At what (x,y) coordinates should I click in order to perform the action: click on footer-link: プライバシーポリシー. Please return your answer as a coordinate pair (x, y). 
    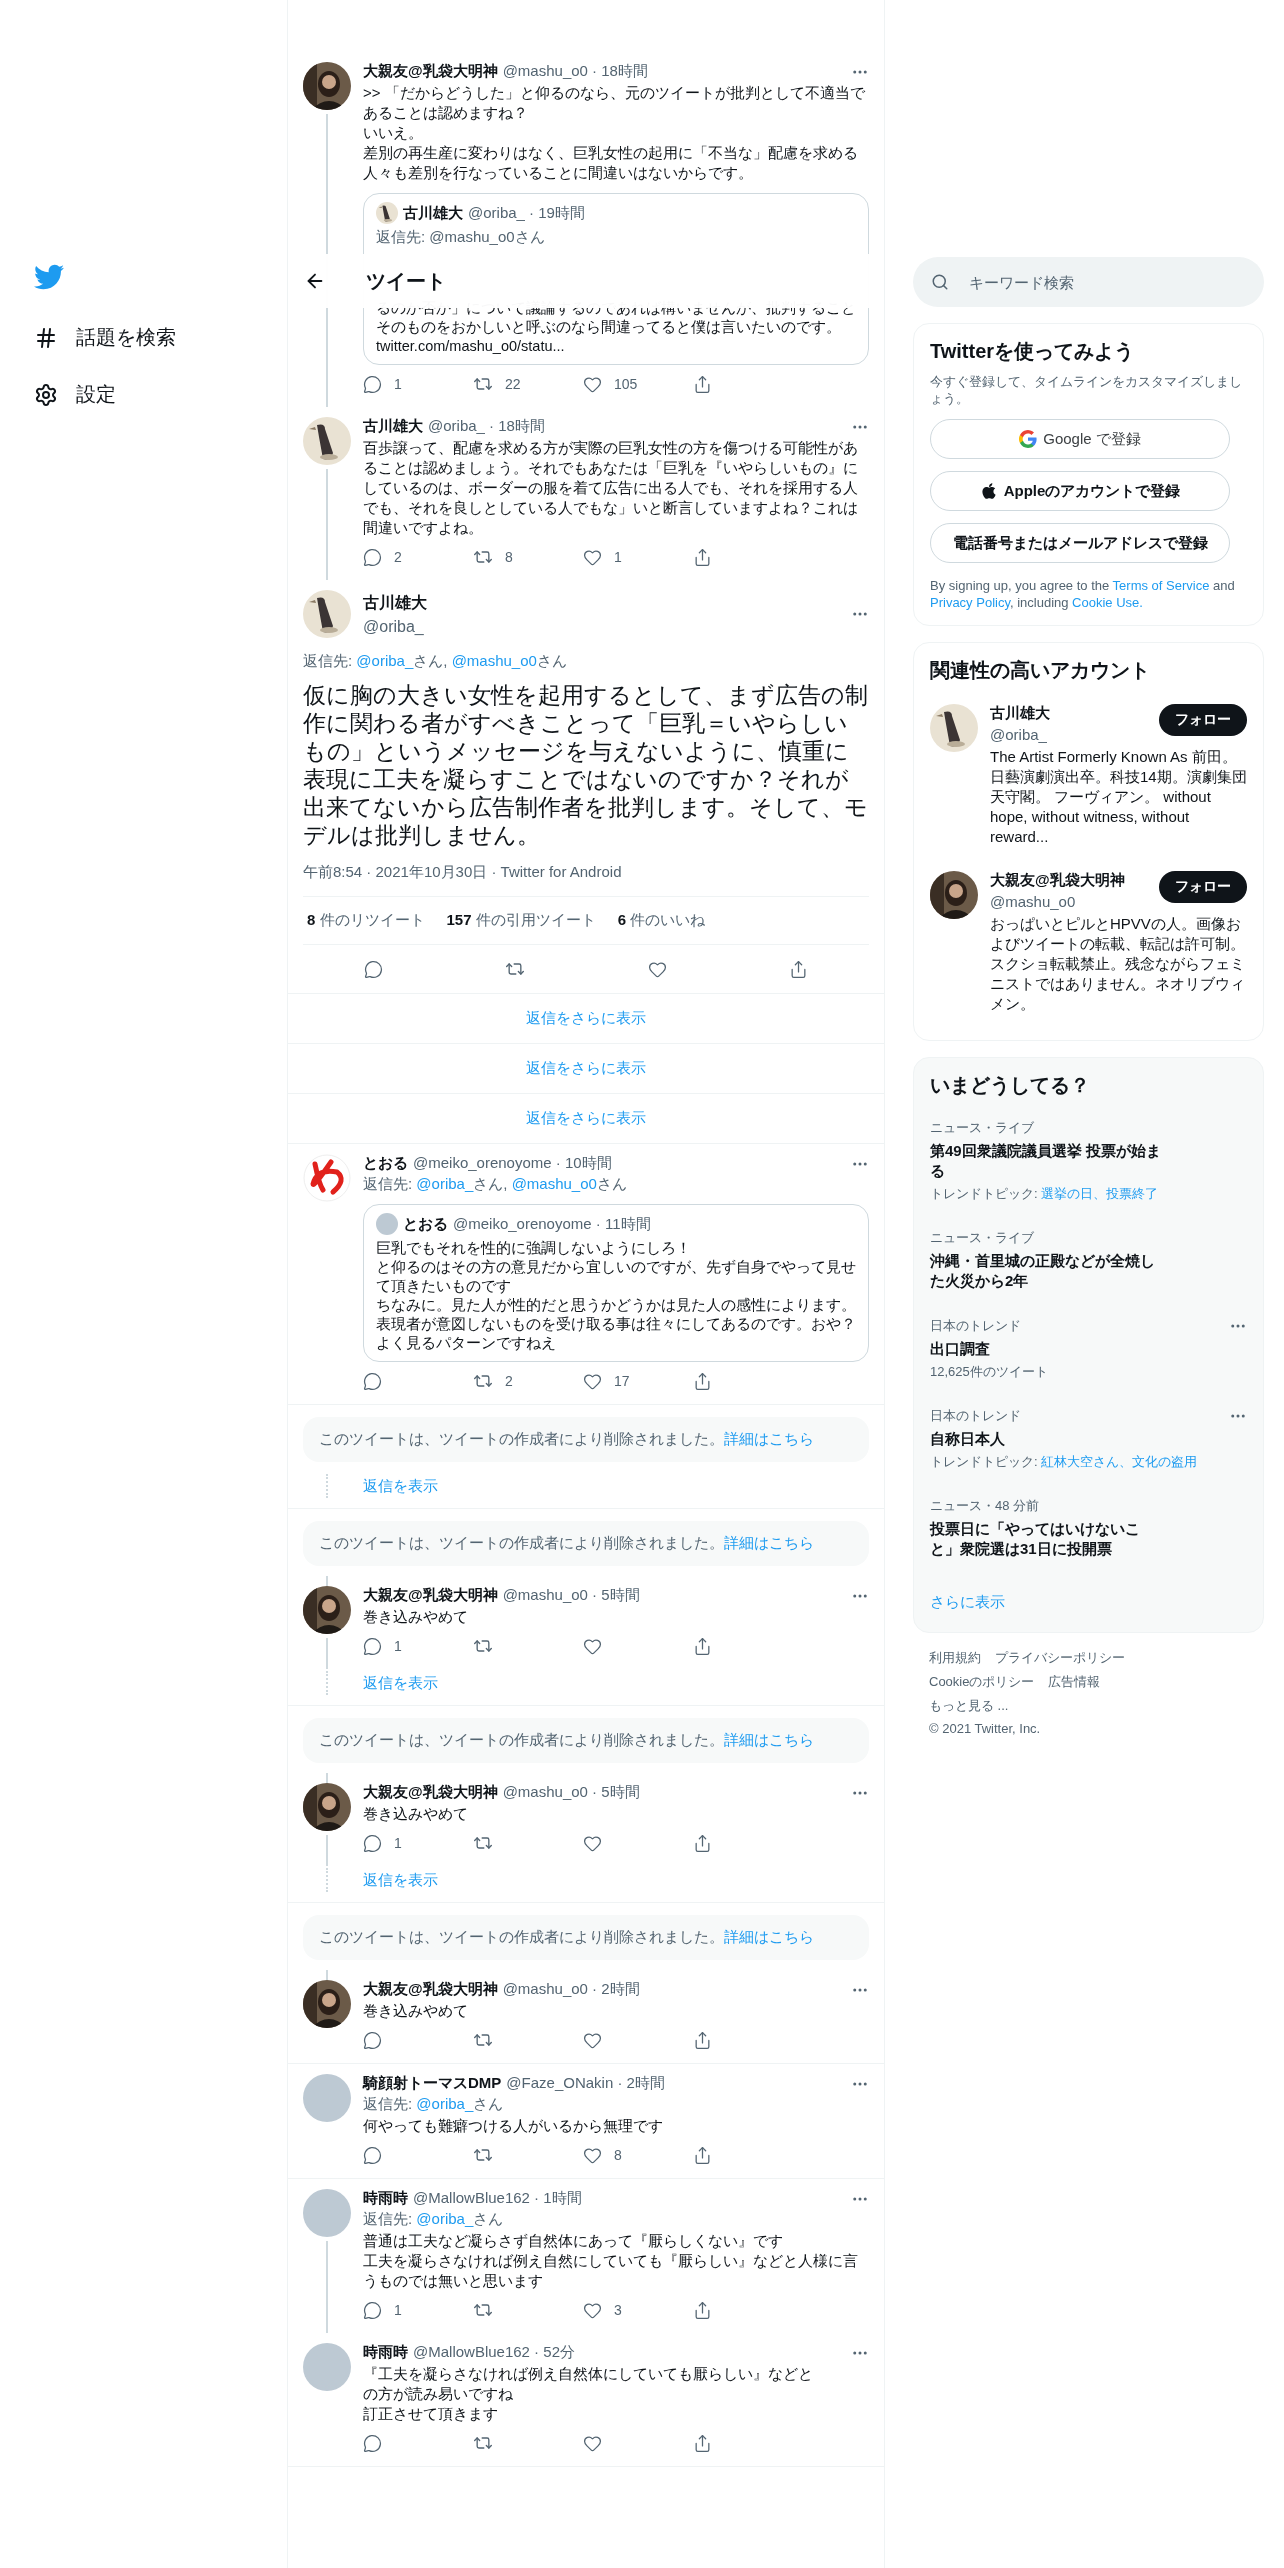
    Looking at the image, I should click on (1060, 1658).